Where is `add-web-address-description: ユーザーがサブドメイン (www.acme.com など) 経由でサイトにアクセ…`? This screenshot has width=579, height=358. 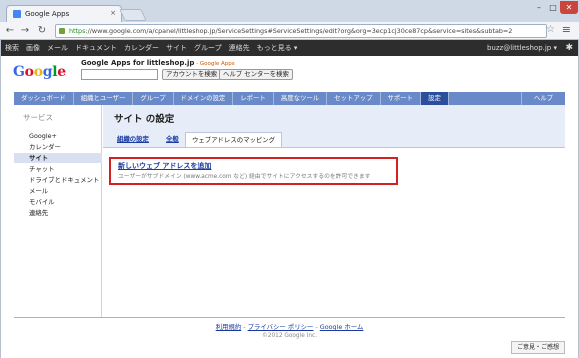
add-web-address-description: ユーザーがサブドメイン (www.acme.com など) 経由でサイトにアクセ… is located at coordinates (244, 177).